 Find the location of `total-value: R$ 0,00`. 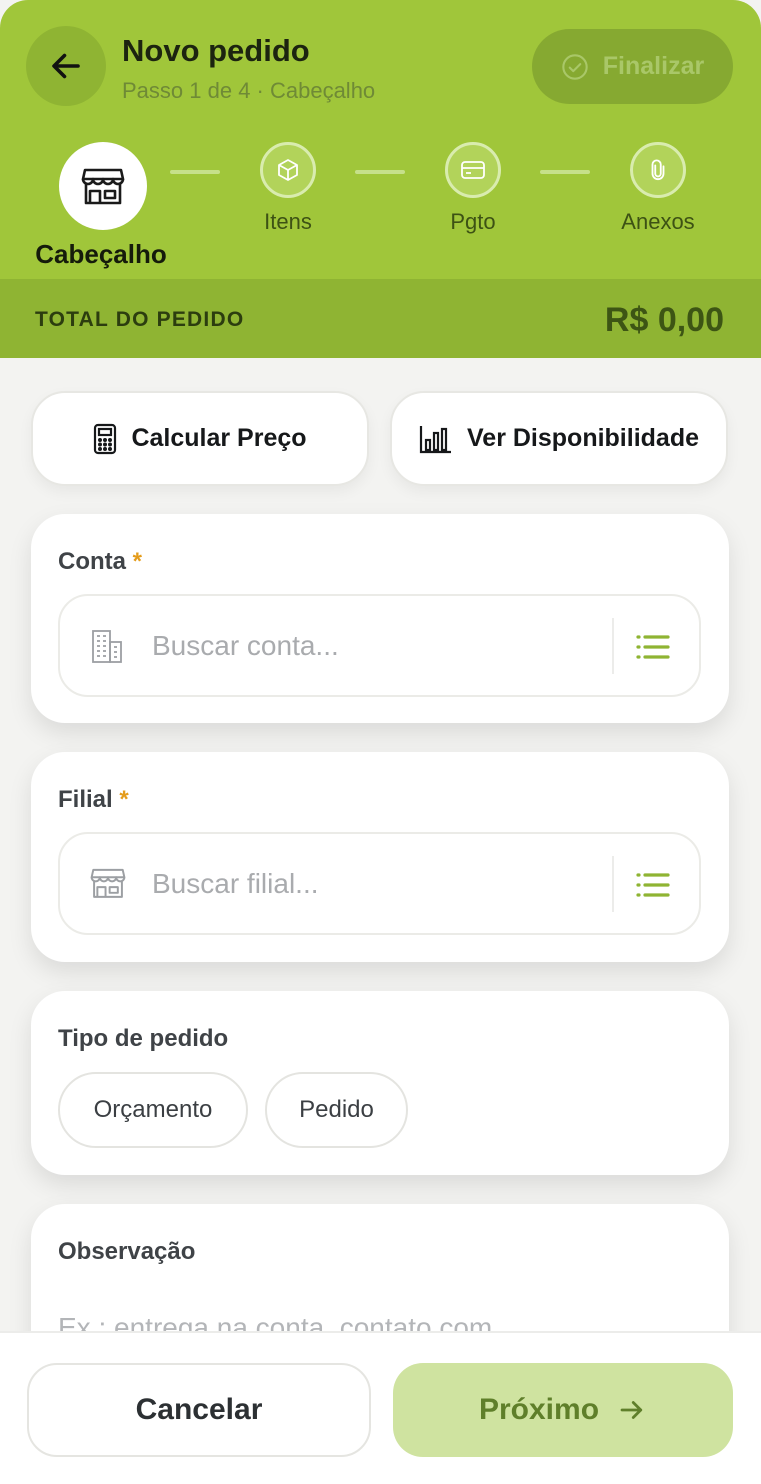

total-value: R$ 0,00 is located at coordinates (664, 320).